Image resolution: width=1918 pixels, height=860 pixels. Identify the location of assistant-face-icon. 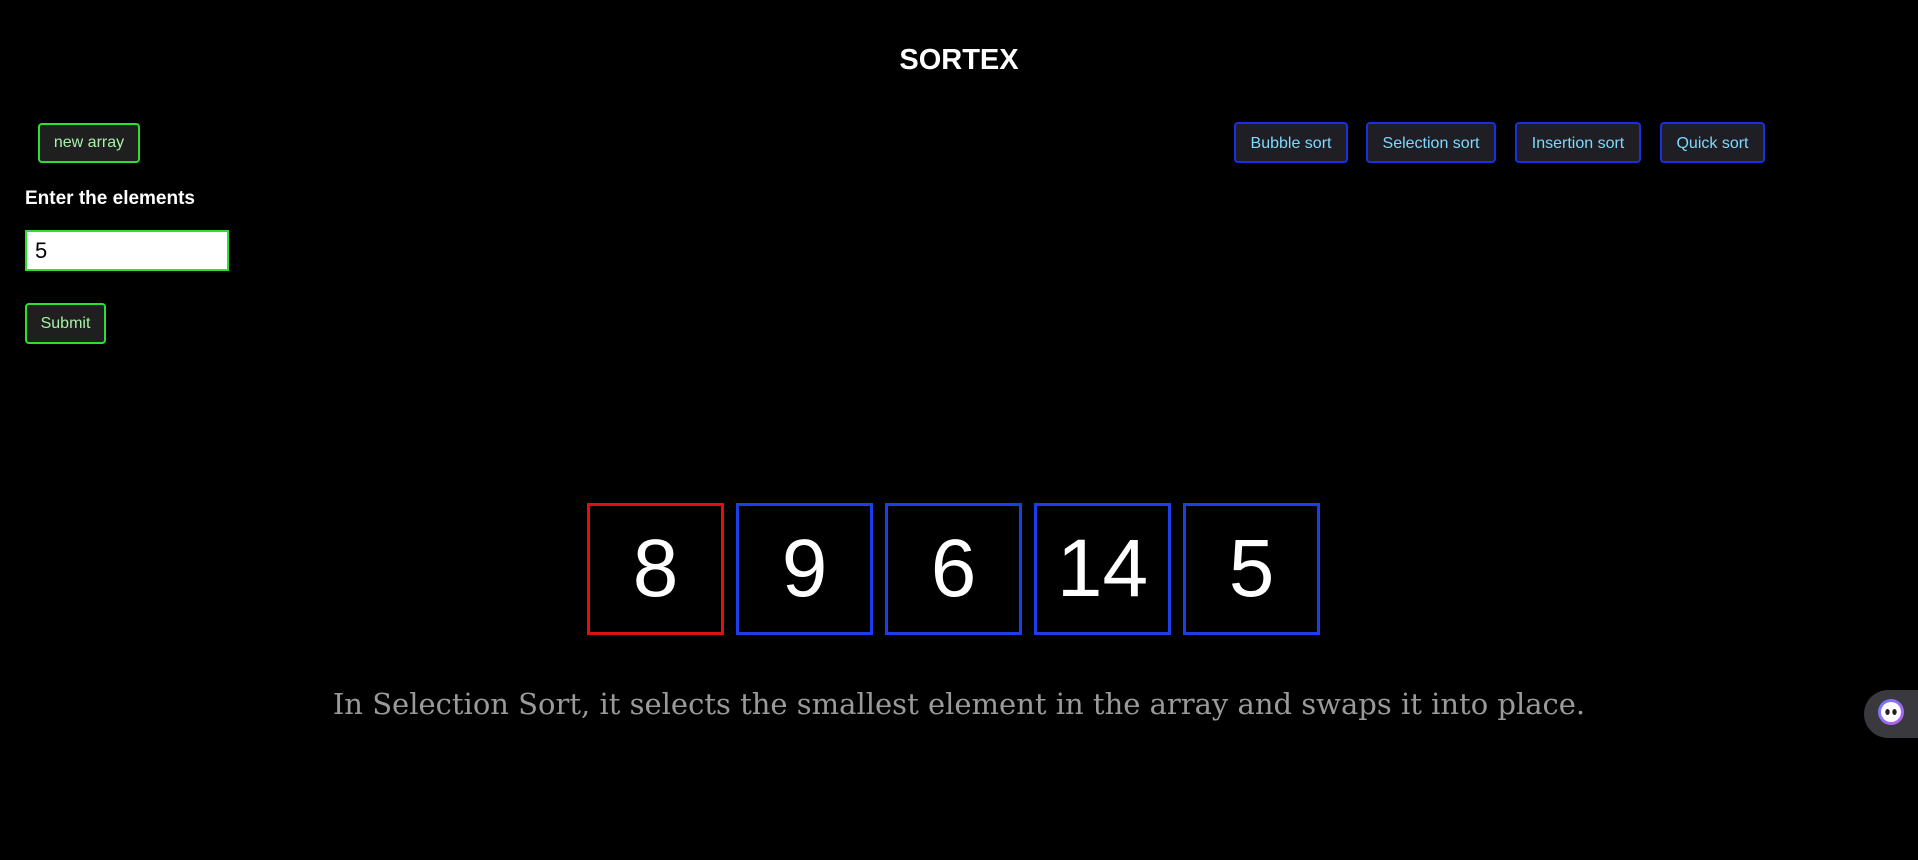
(1891, 714).